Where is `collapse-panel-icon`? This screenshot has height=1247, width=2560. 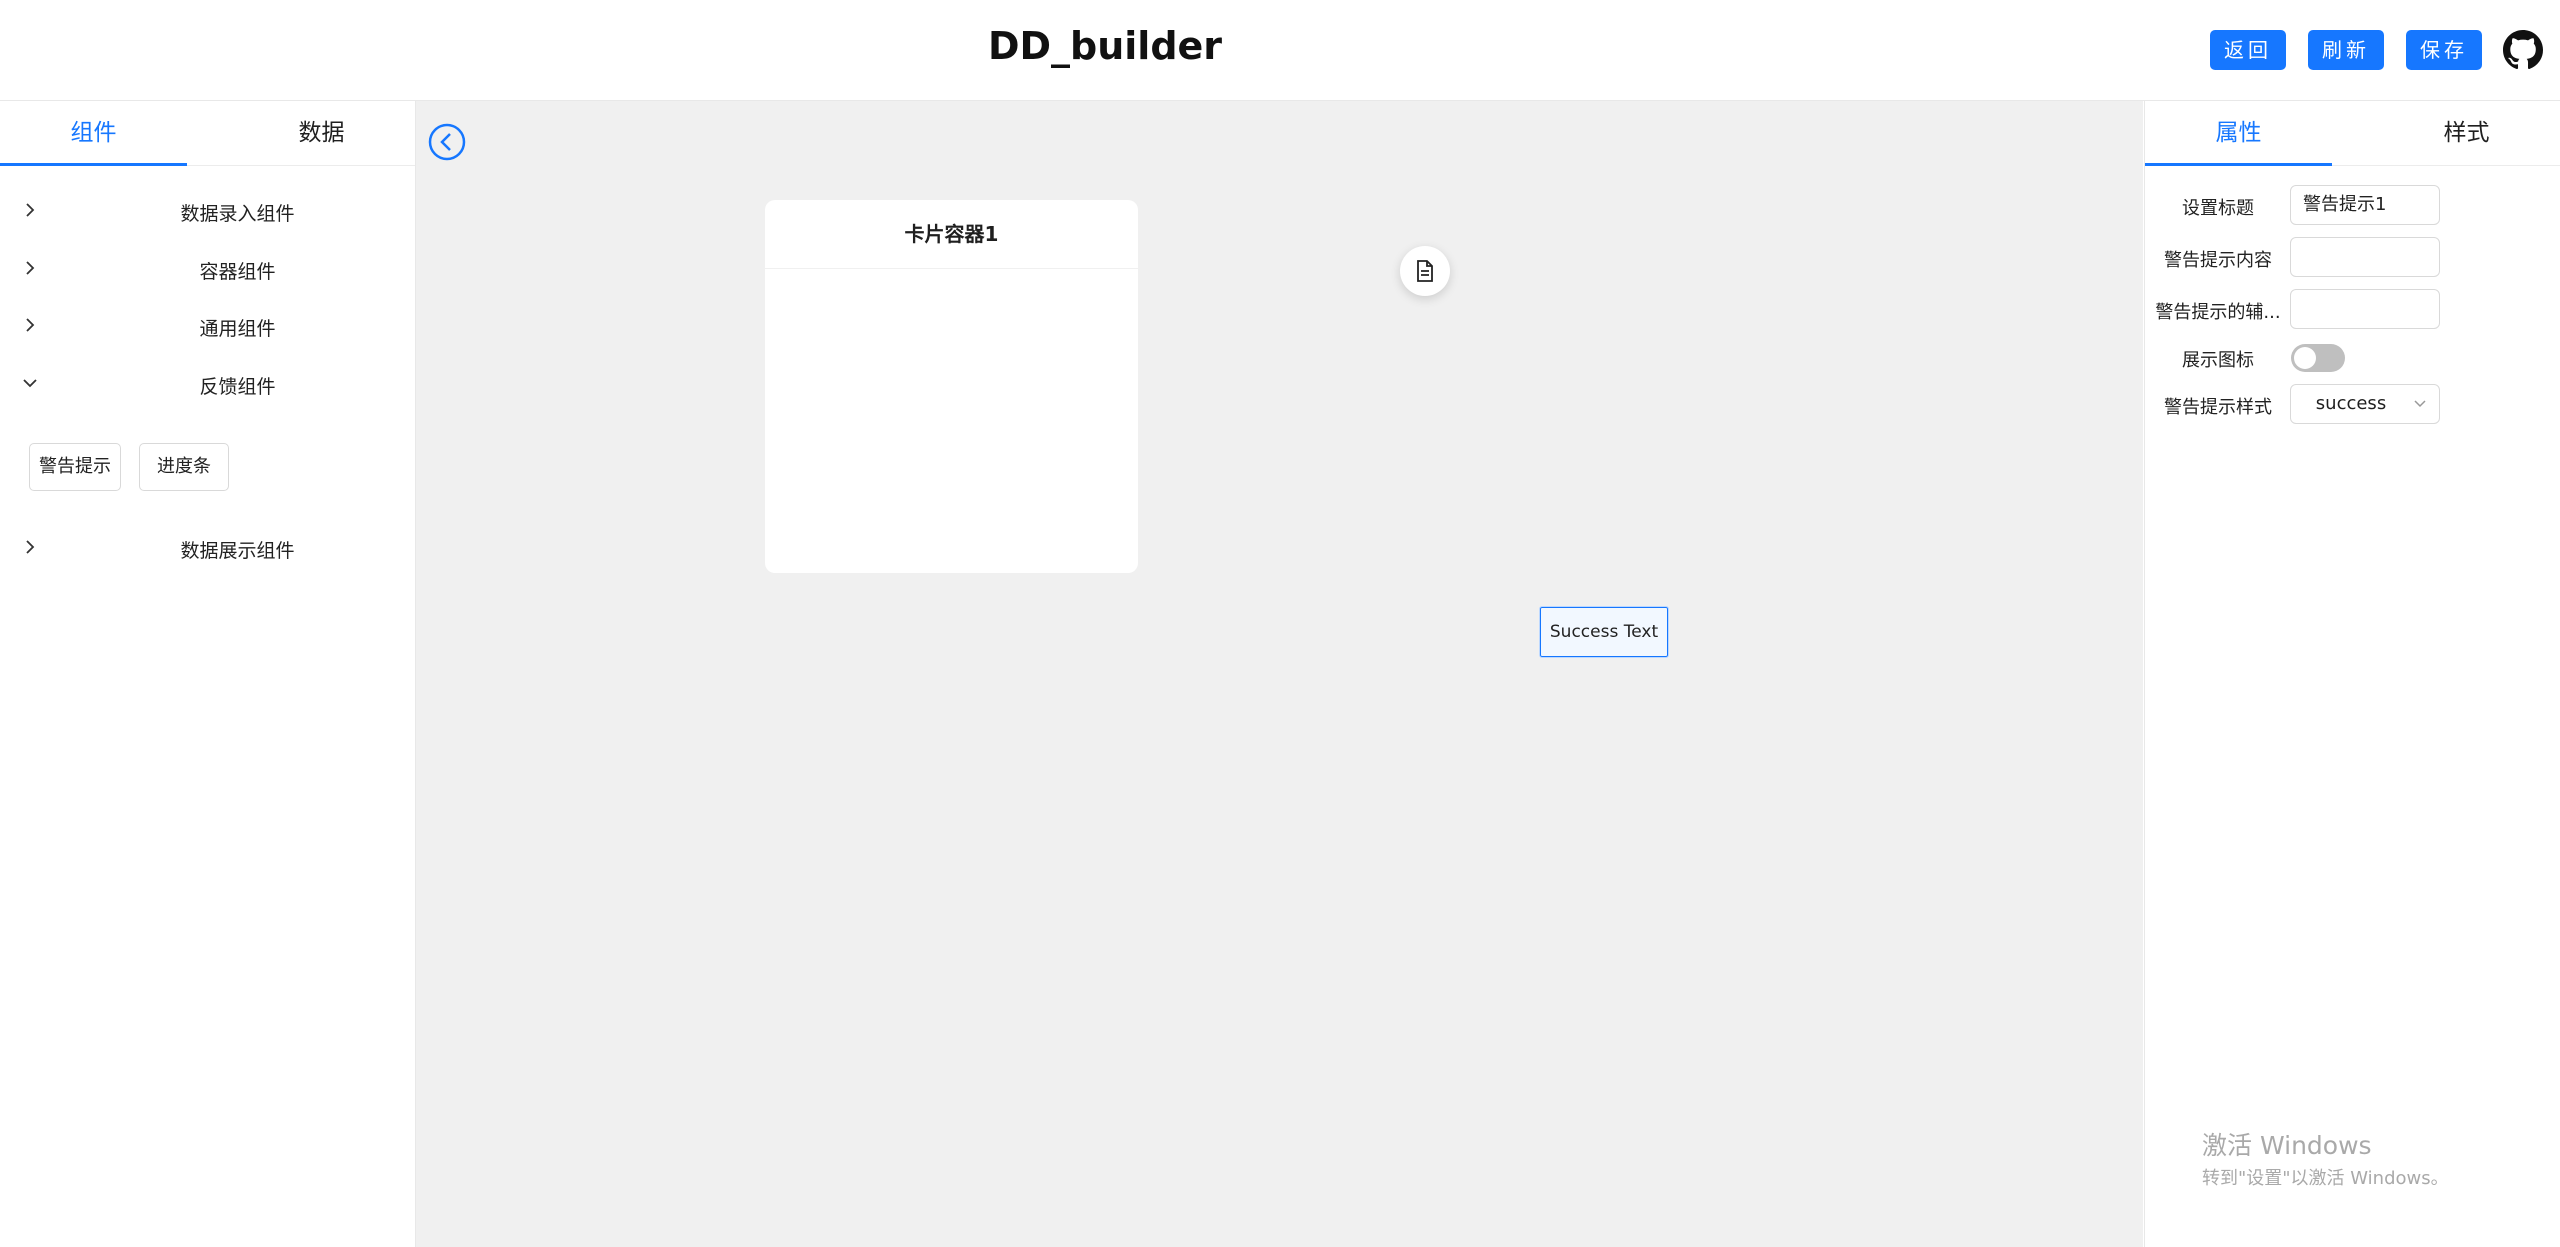
collapse-panel-icon is located at coordinates (447, 142).